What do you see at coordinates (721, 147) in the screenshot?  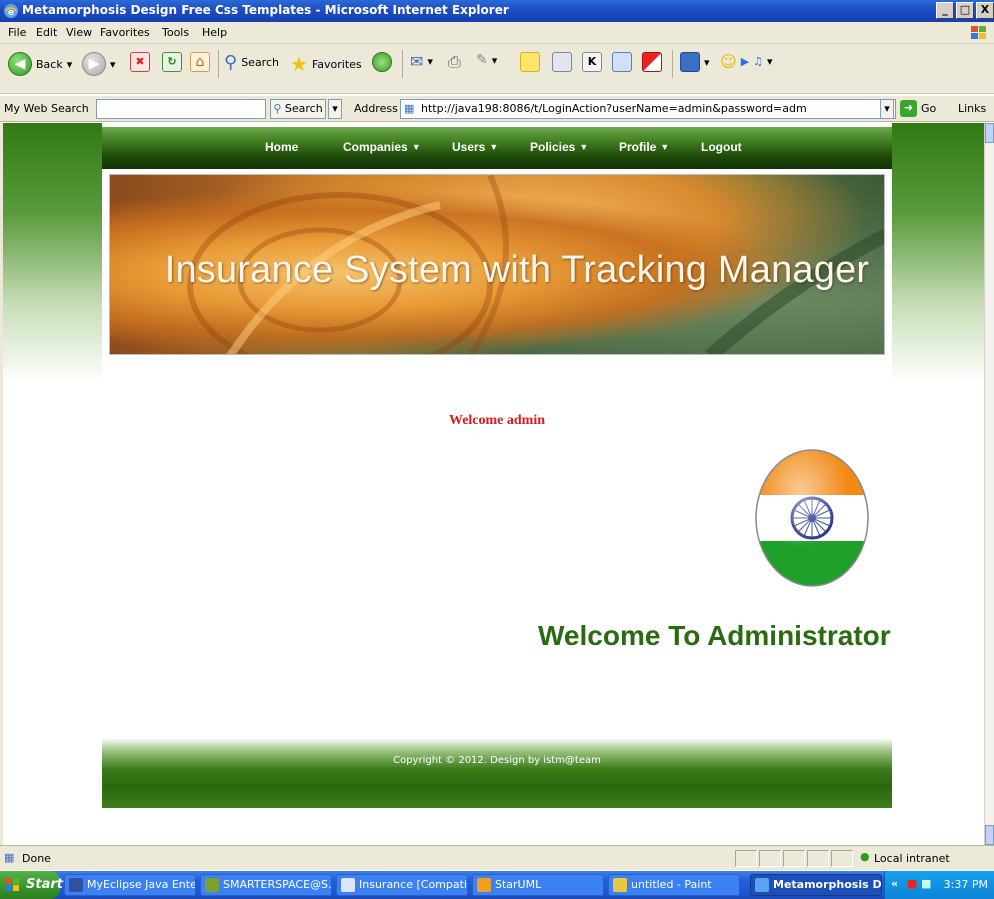 I see `nav-logout: Logout` at bounding box center [721, 147].